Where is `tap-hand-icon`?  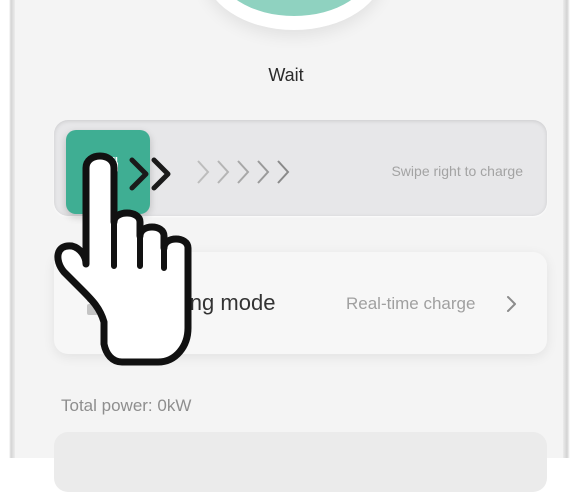 tap-hand-icon is located at coordinates (123, 259).